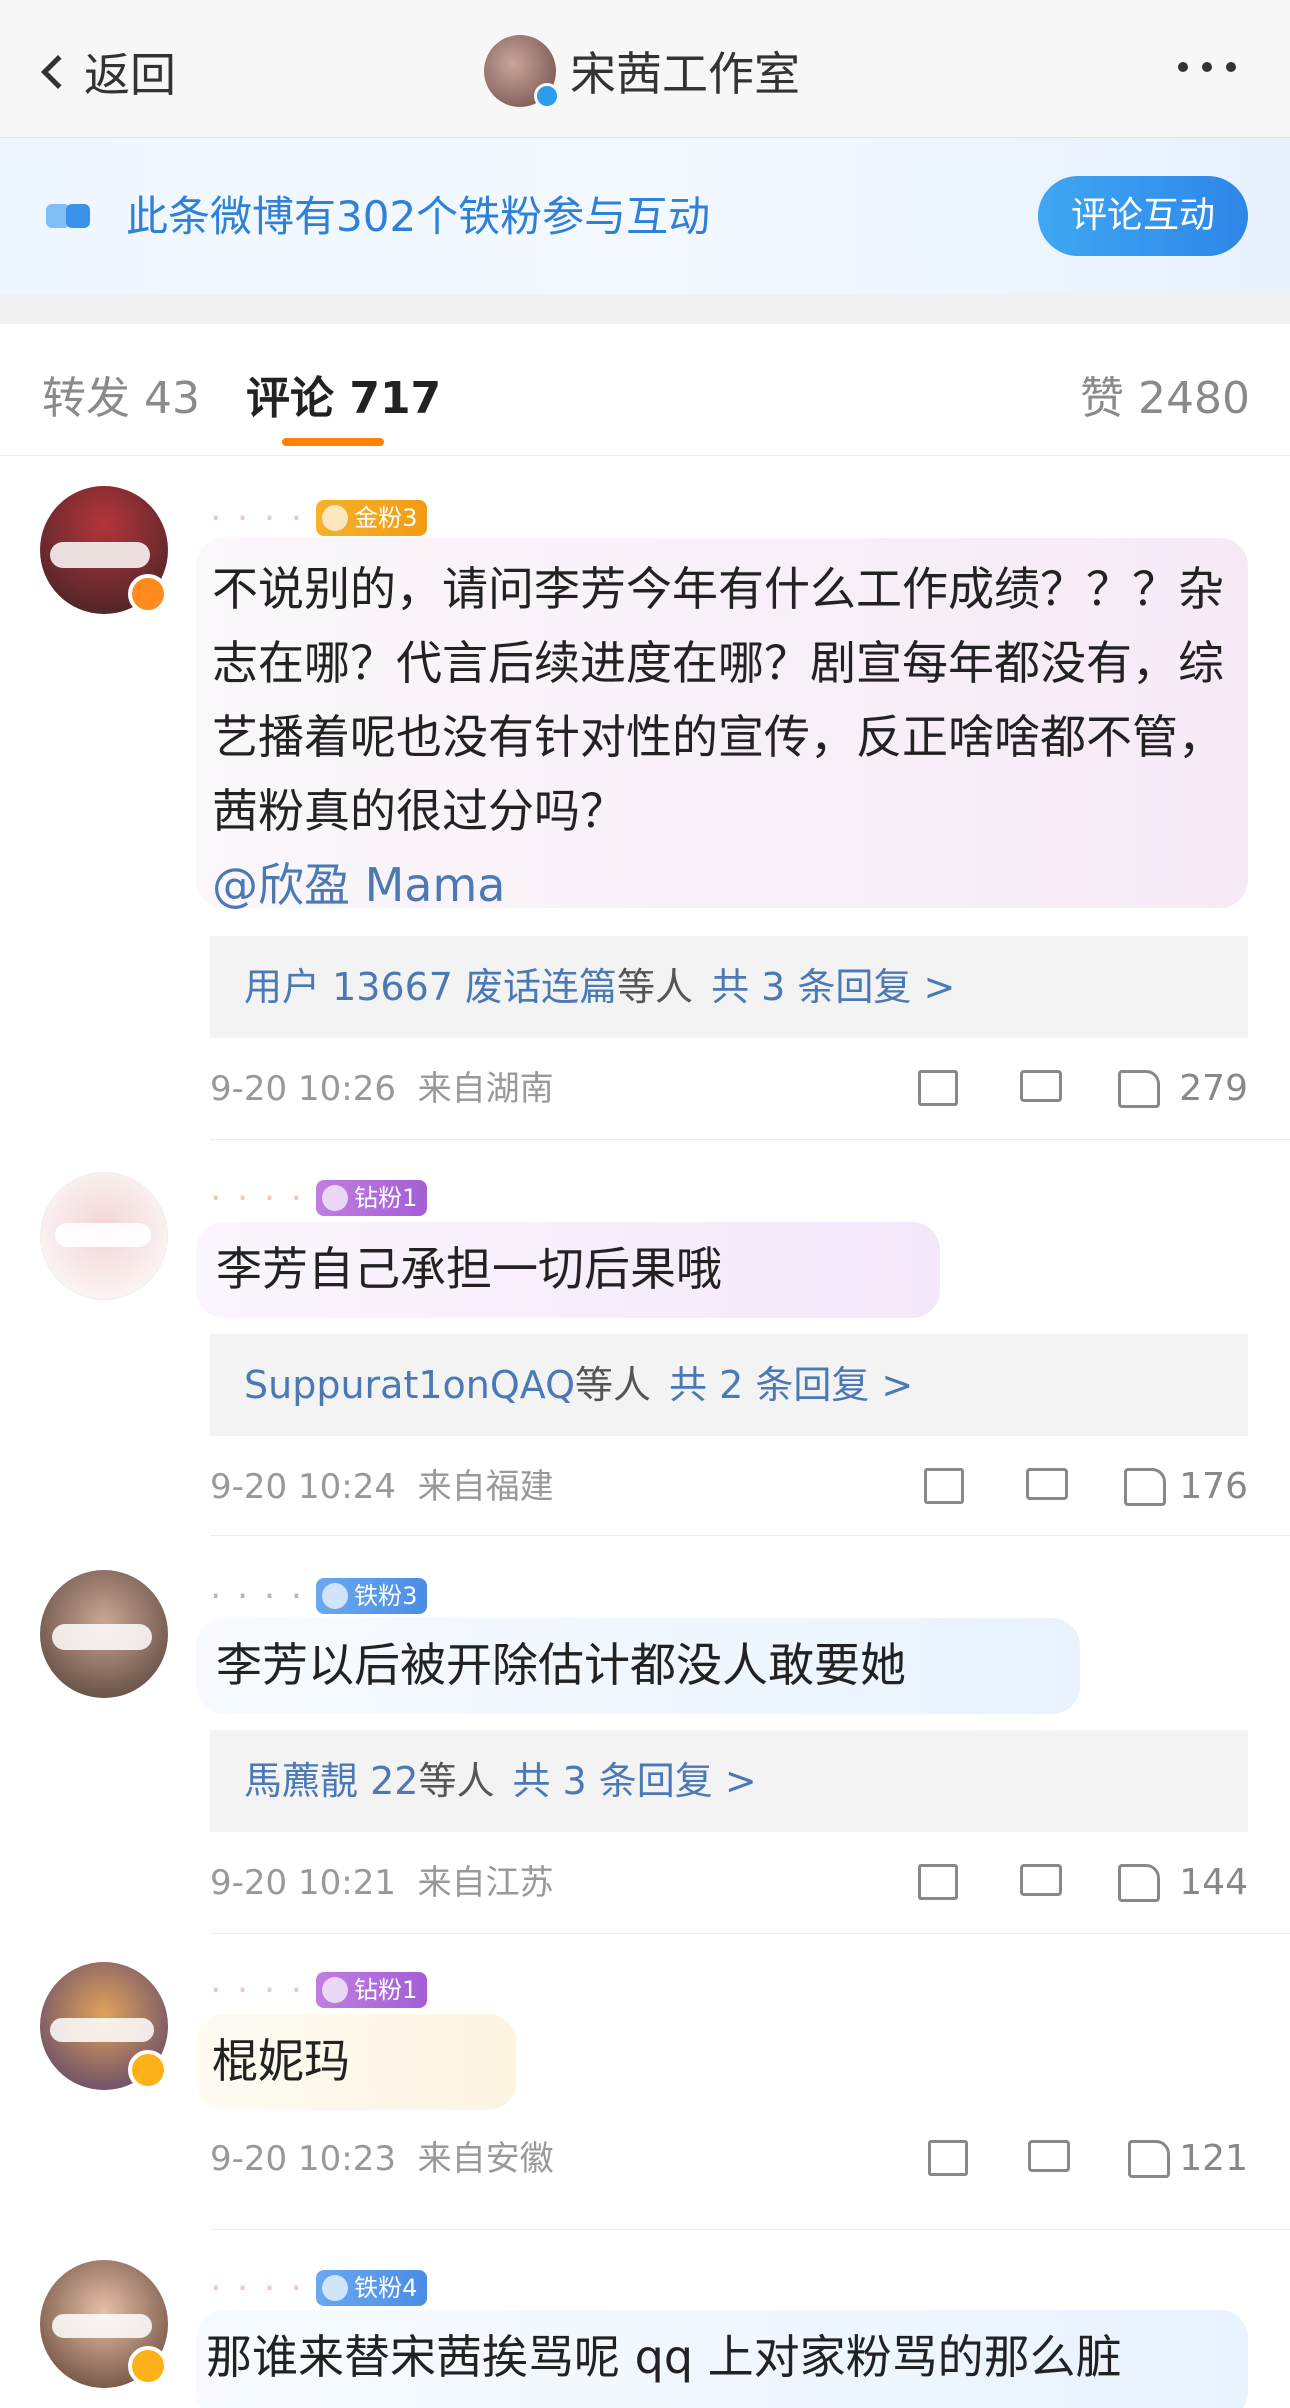 The width and height of the screenshot is (1290, 2408). What do you see at coordinates (645, 2082) in the screenshot?
I see `comment-item: · · · · 钻粉1 棍妮玛 9-20 10:23 来自安徽 121` at bounding box center [645, 2082].